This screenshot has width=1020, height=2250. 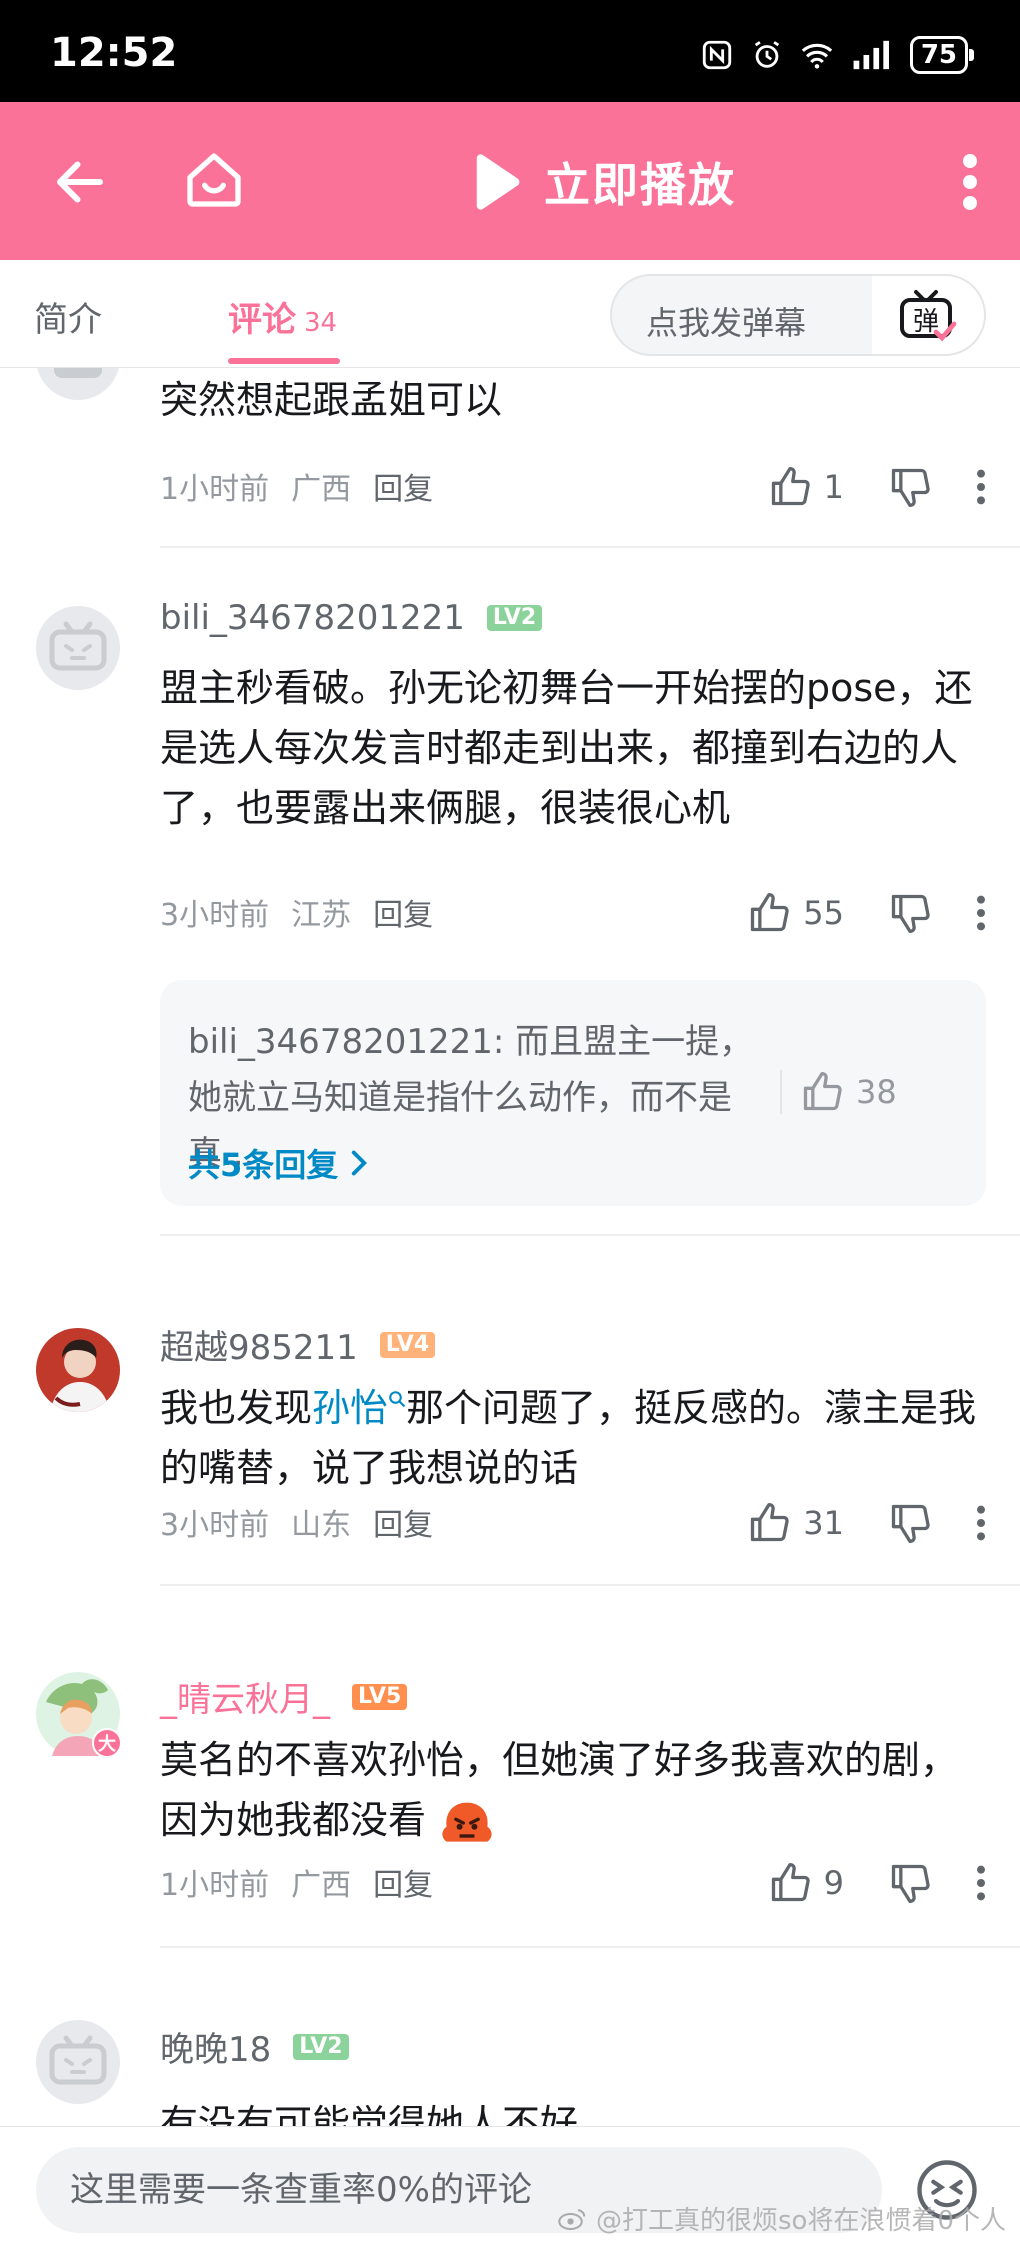 What do you see at coordinates (870, 1523) in the screenshot?
I see `comment-actions: 31` at bounding box center [870, 1523].